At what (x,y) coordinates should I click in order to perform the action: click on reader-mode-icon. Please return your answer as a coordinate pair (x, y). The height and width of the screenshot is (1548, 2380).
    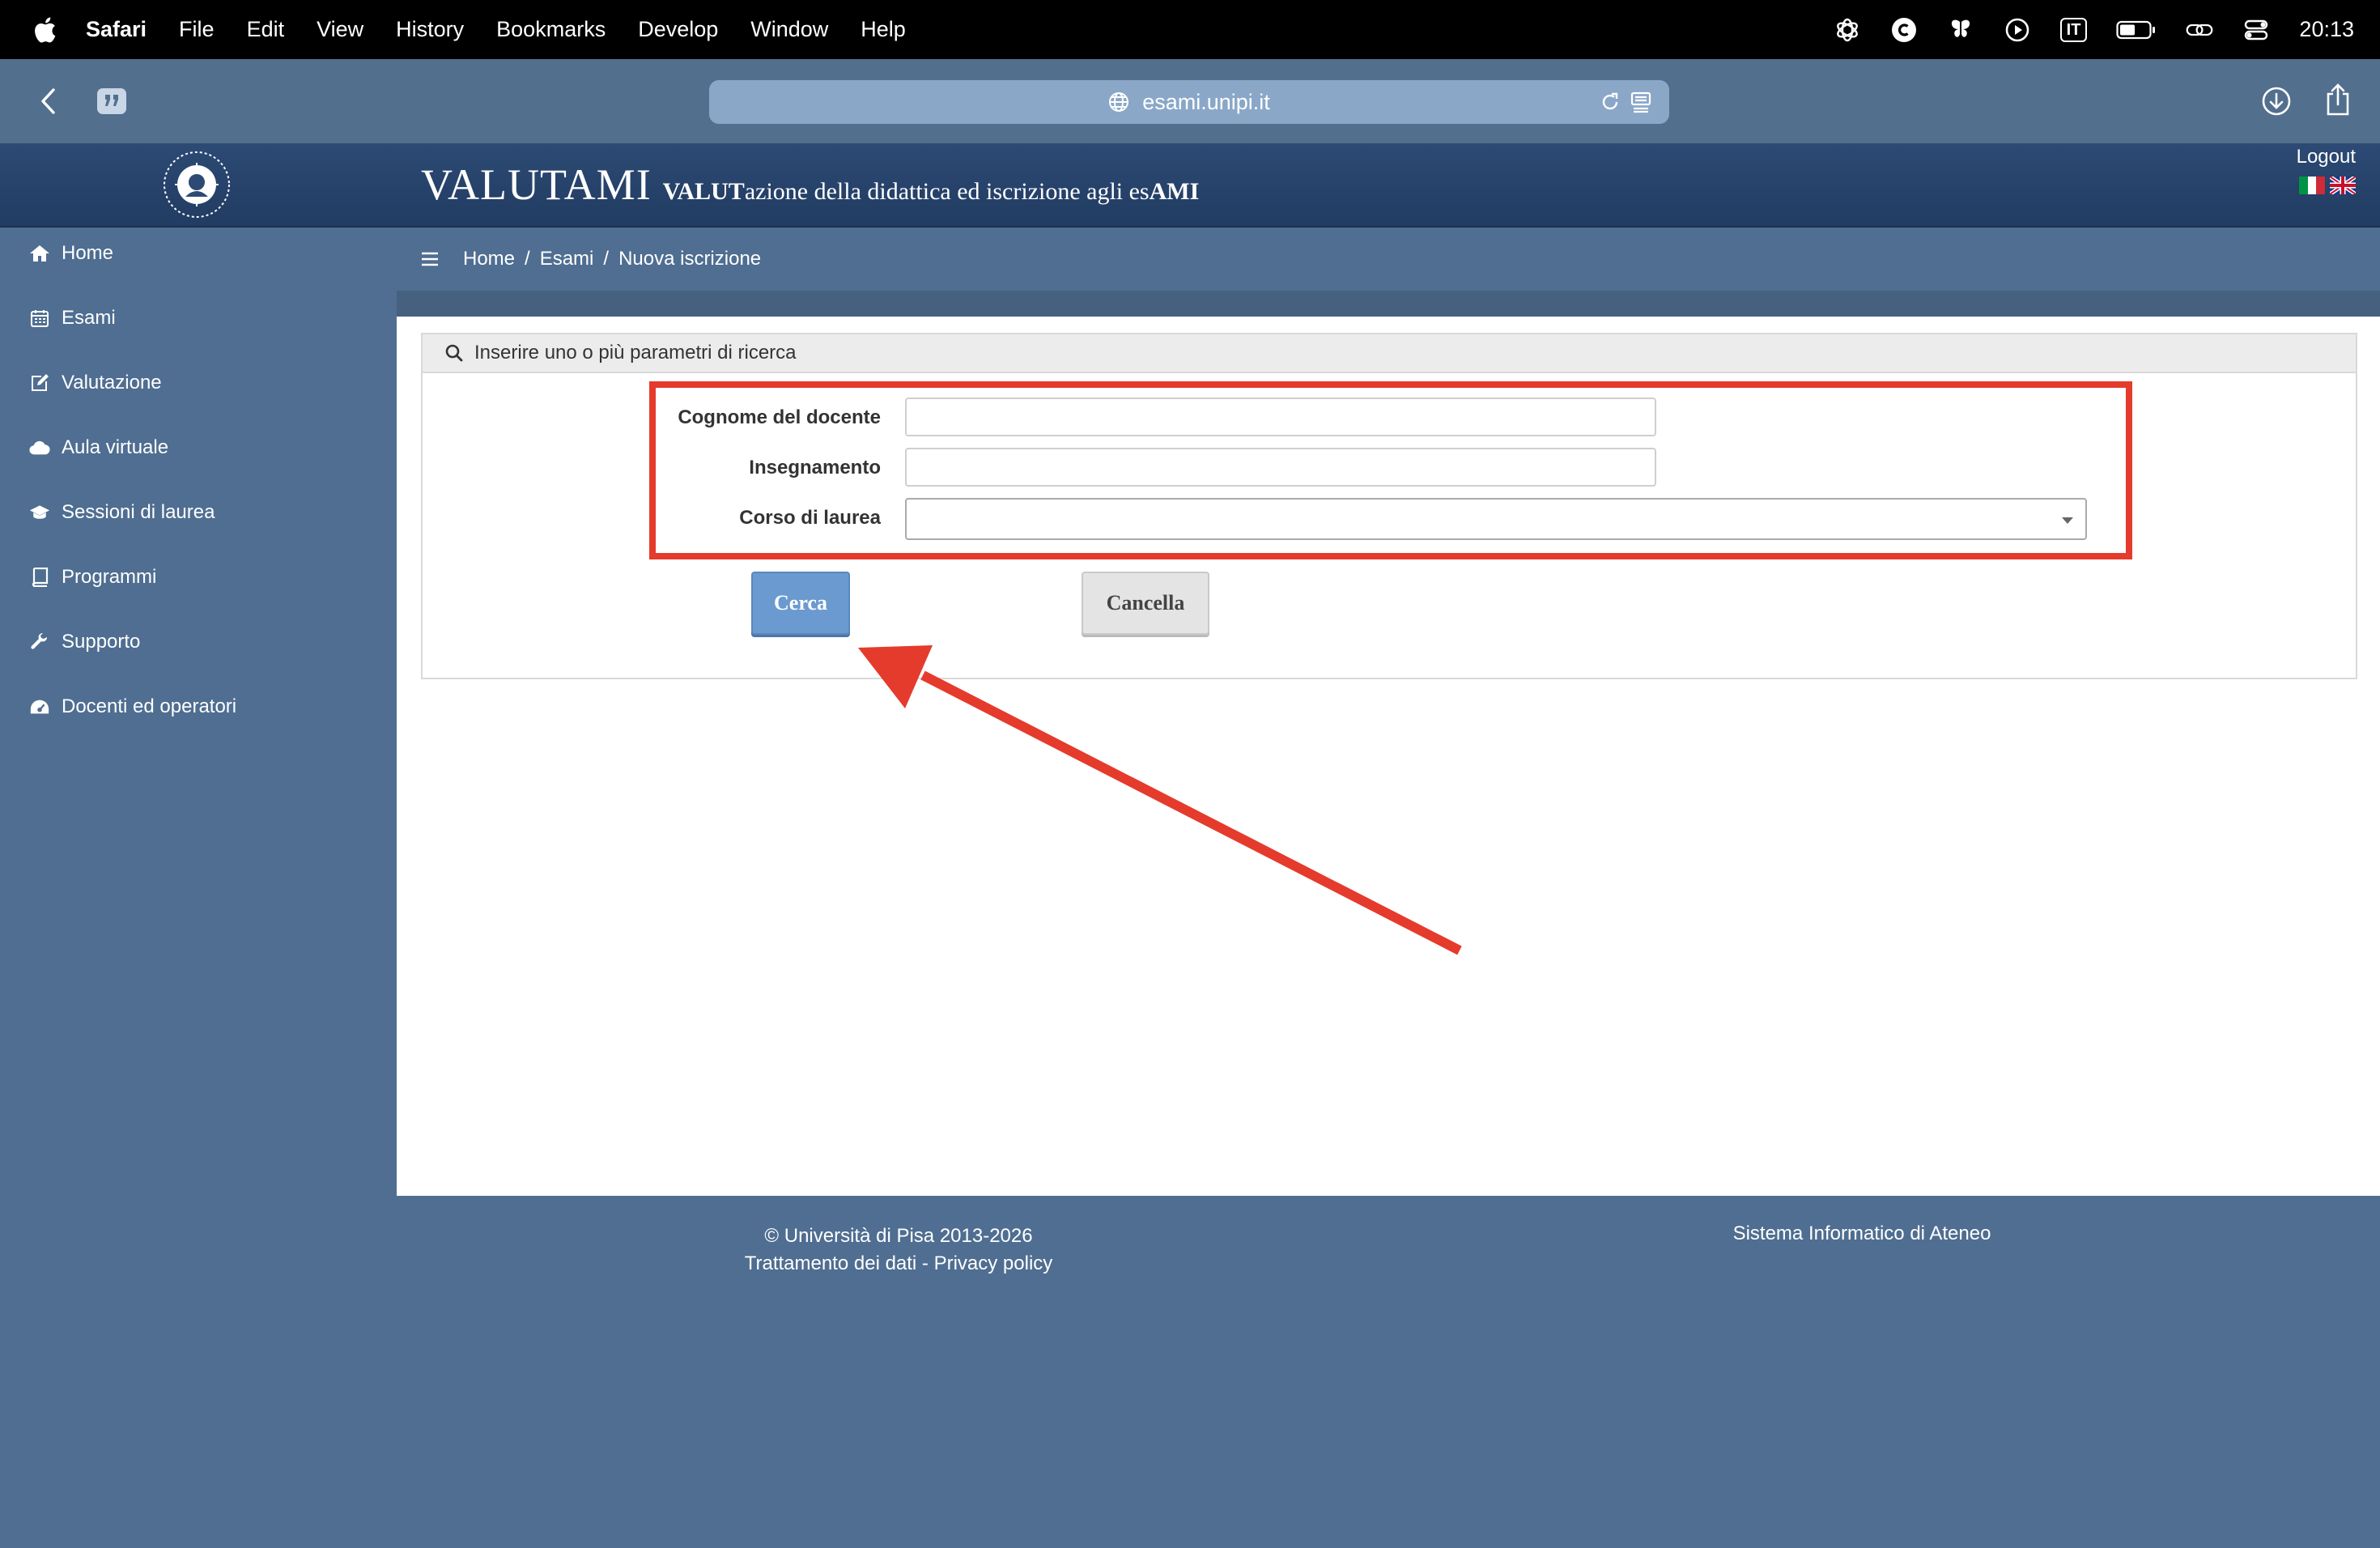
    Looking at the image, I should click on (1640, 105).